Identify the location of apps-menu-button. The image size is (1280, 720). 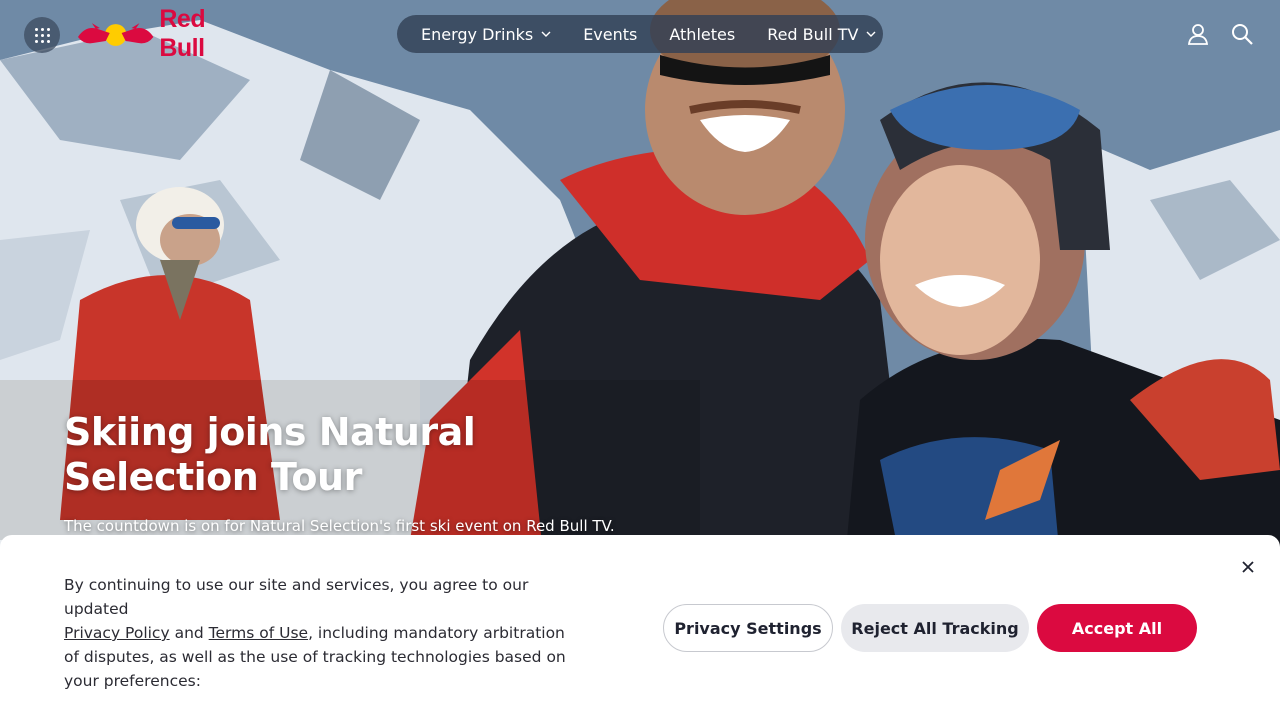
(42, 35).